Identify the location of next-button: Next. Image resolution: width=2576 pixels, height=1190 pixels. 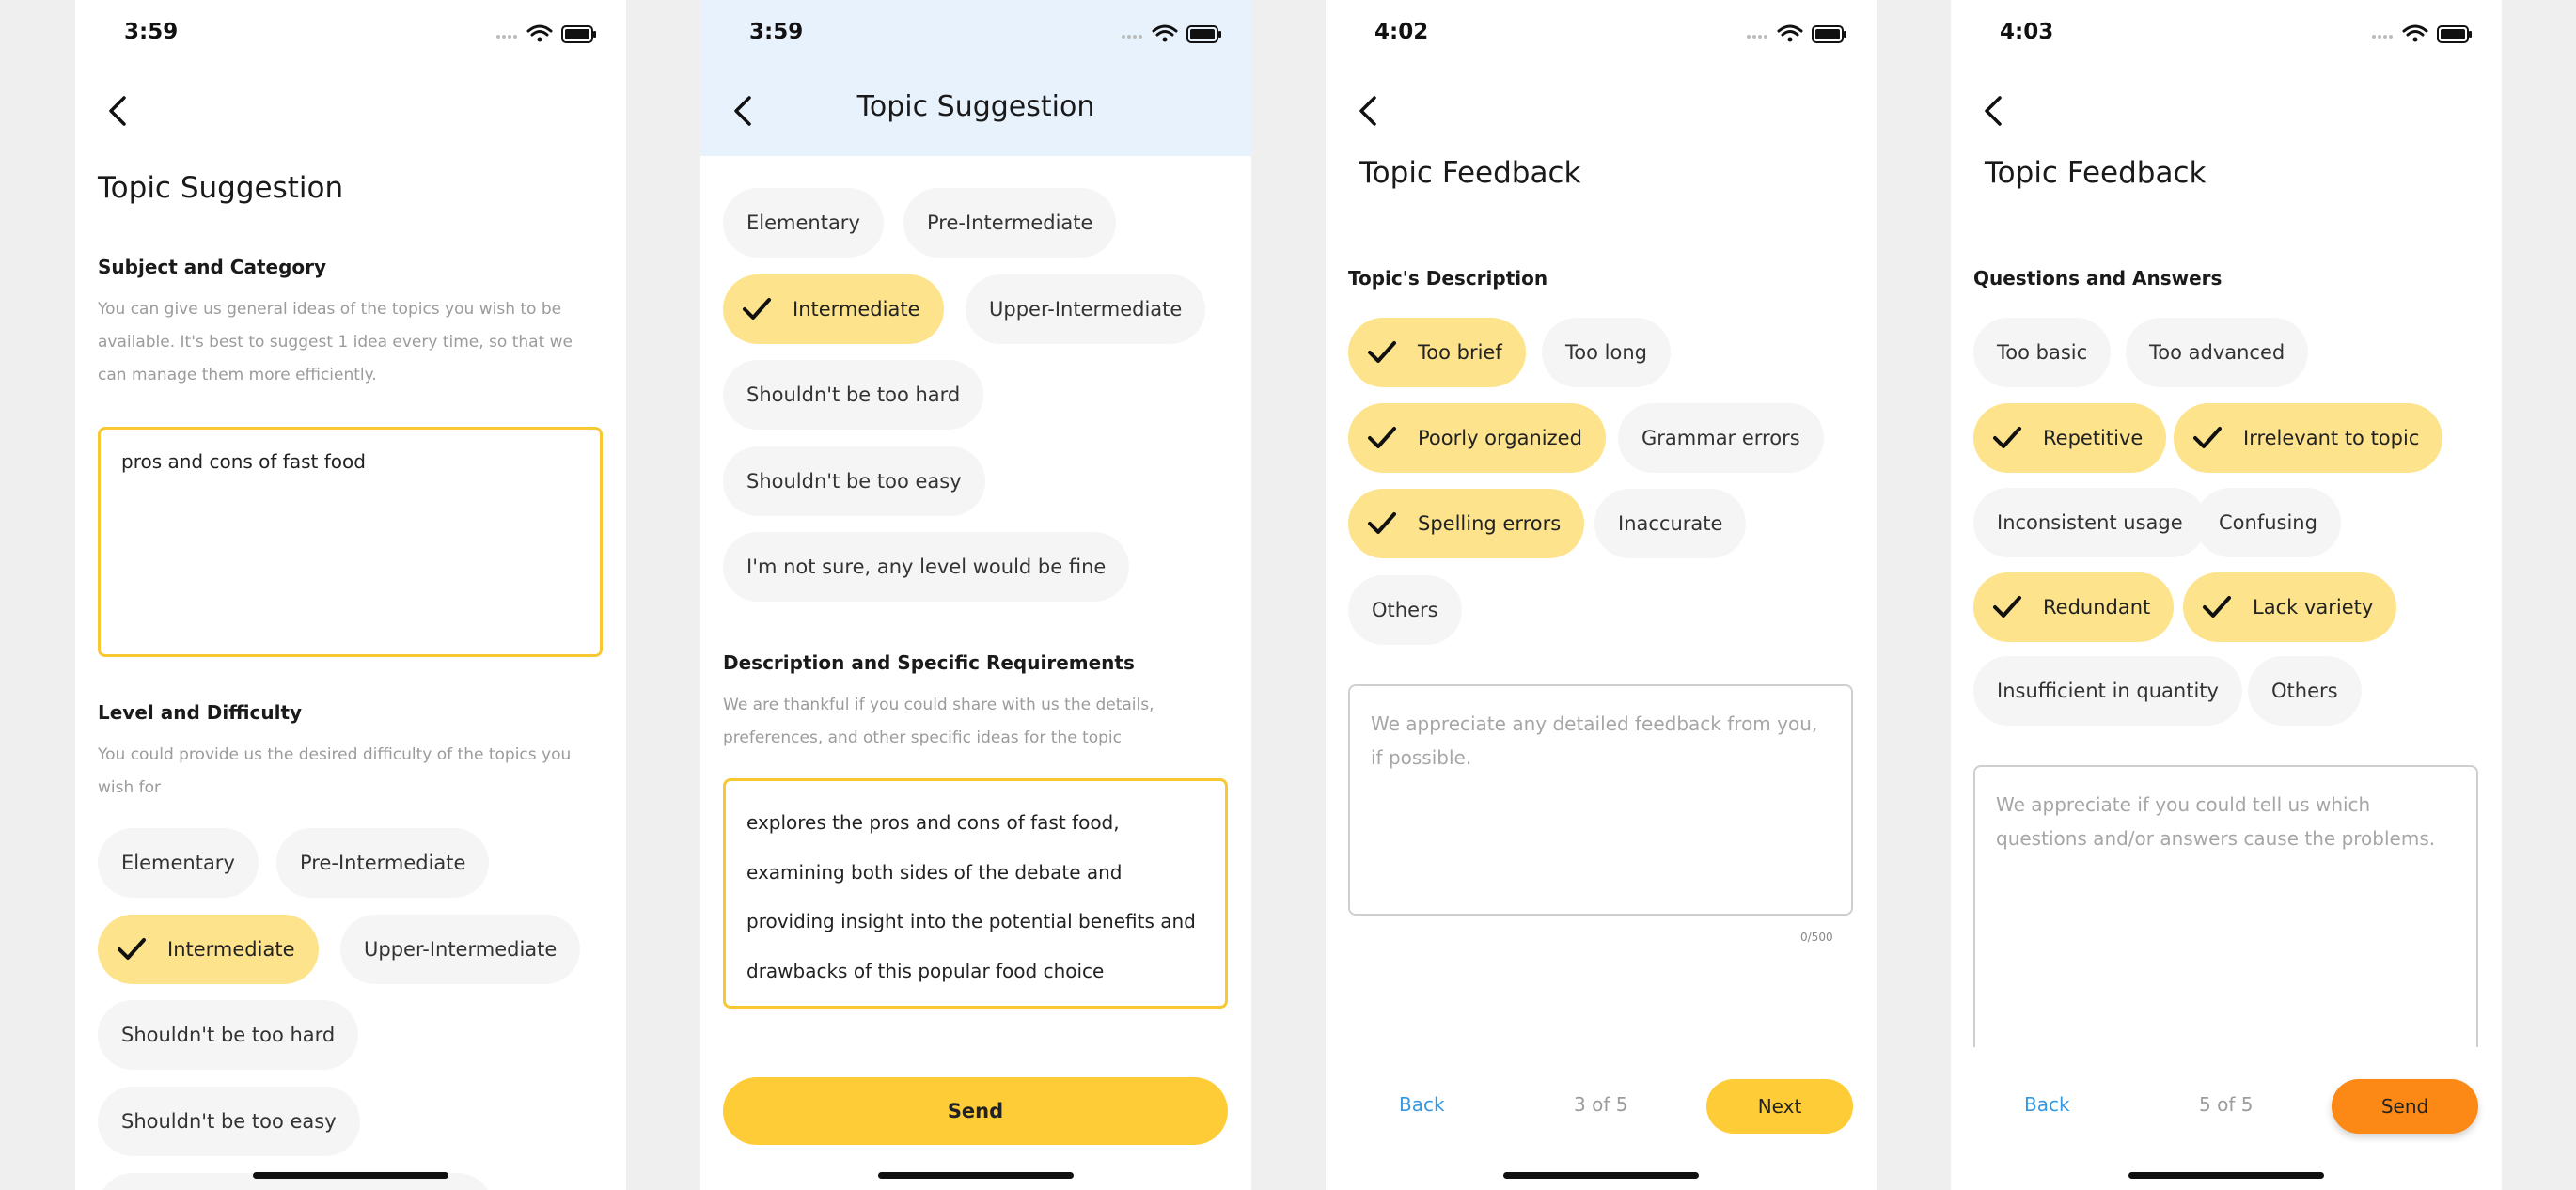
(1780, 1106).